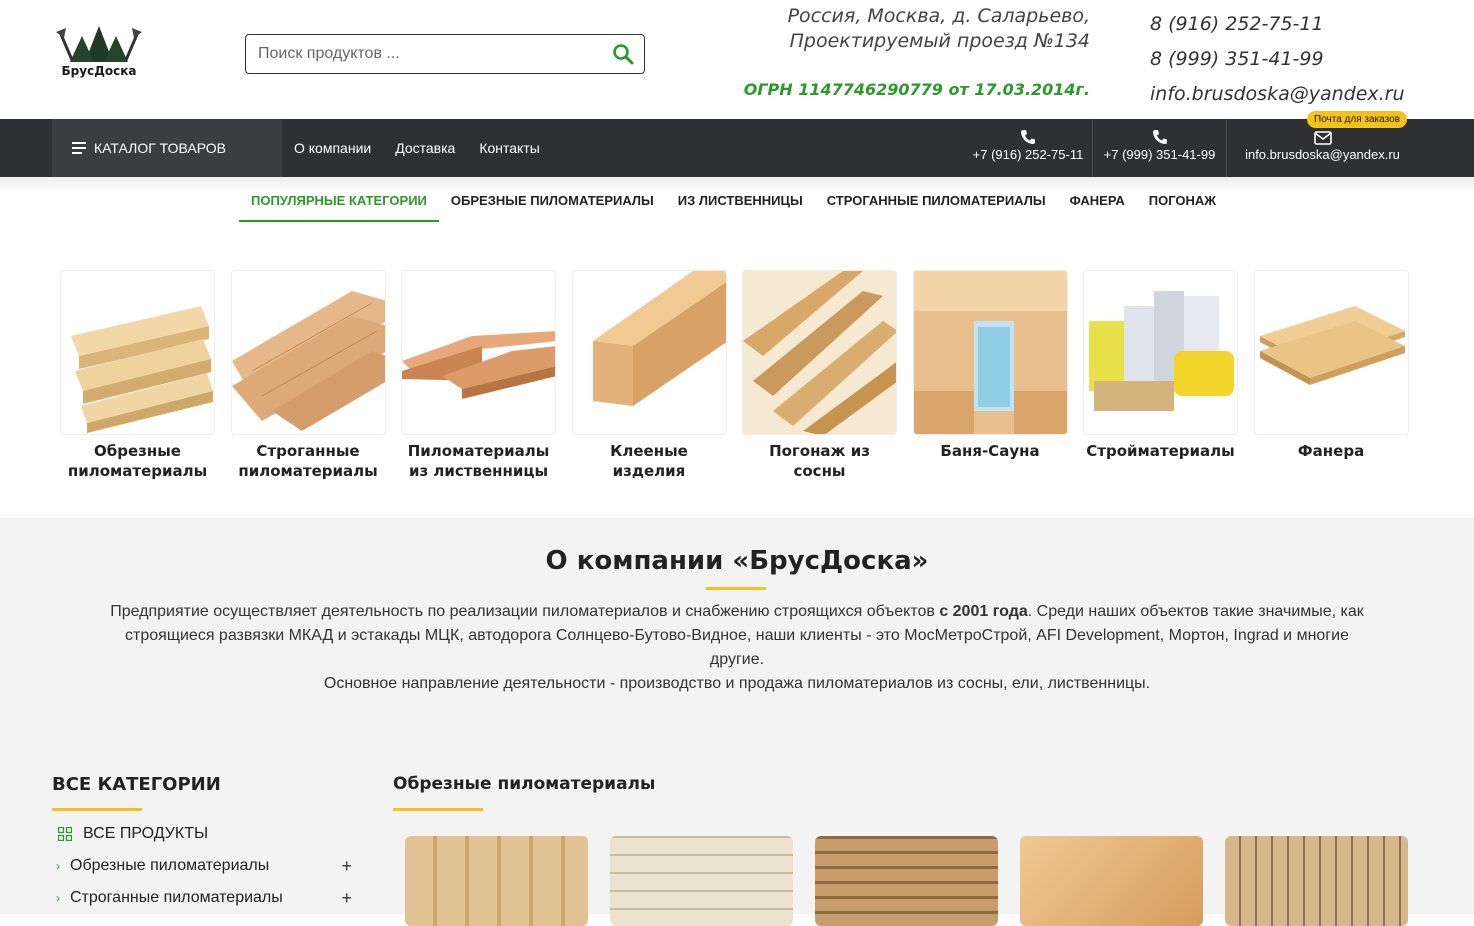  I want to click on tile-label: из лиственницы, so click(478, 471).